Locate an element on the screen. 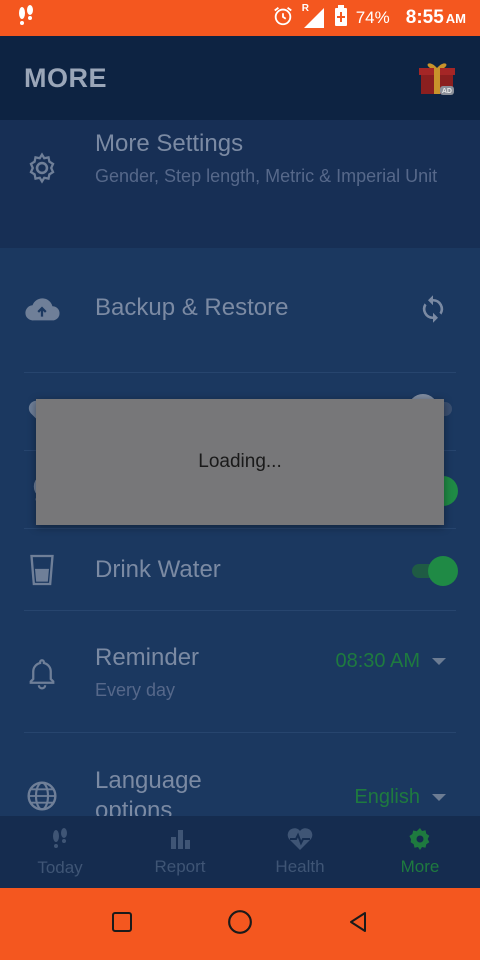 This screenshot has height=960, width=480. bottom-nav: Today Report Health More is located at coordinates (240, 852).